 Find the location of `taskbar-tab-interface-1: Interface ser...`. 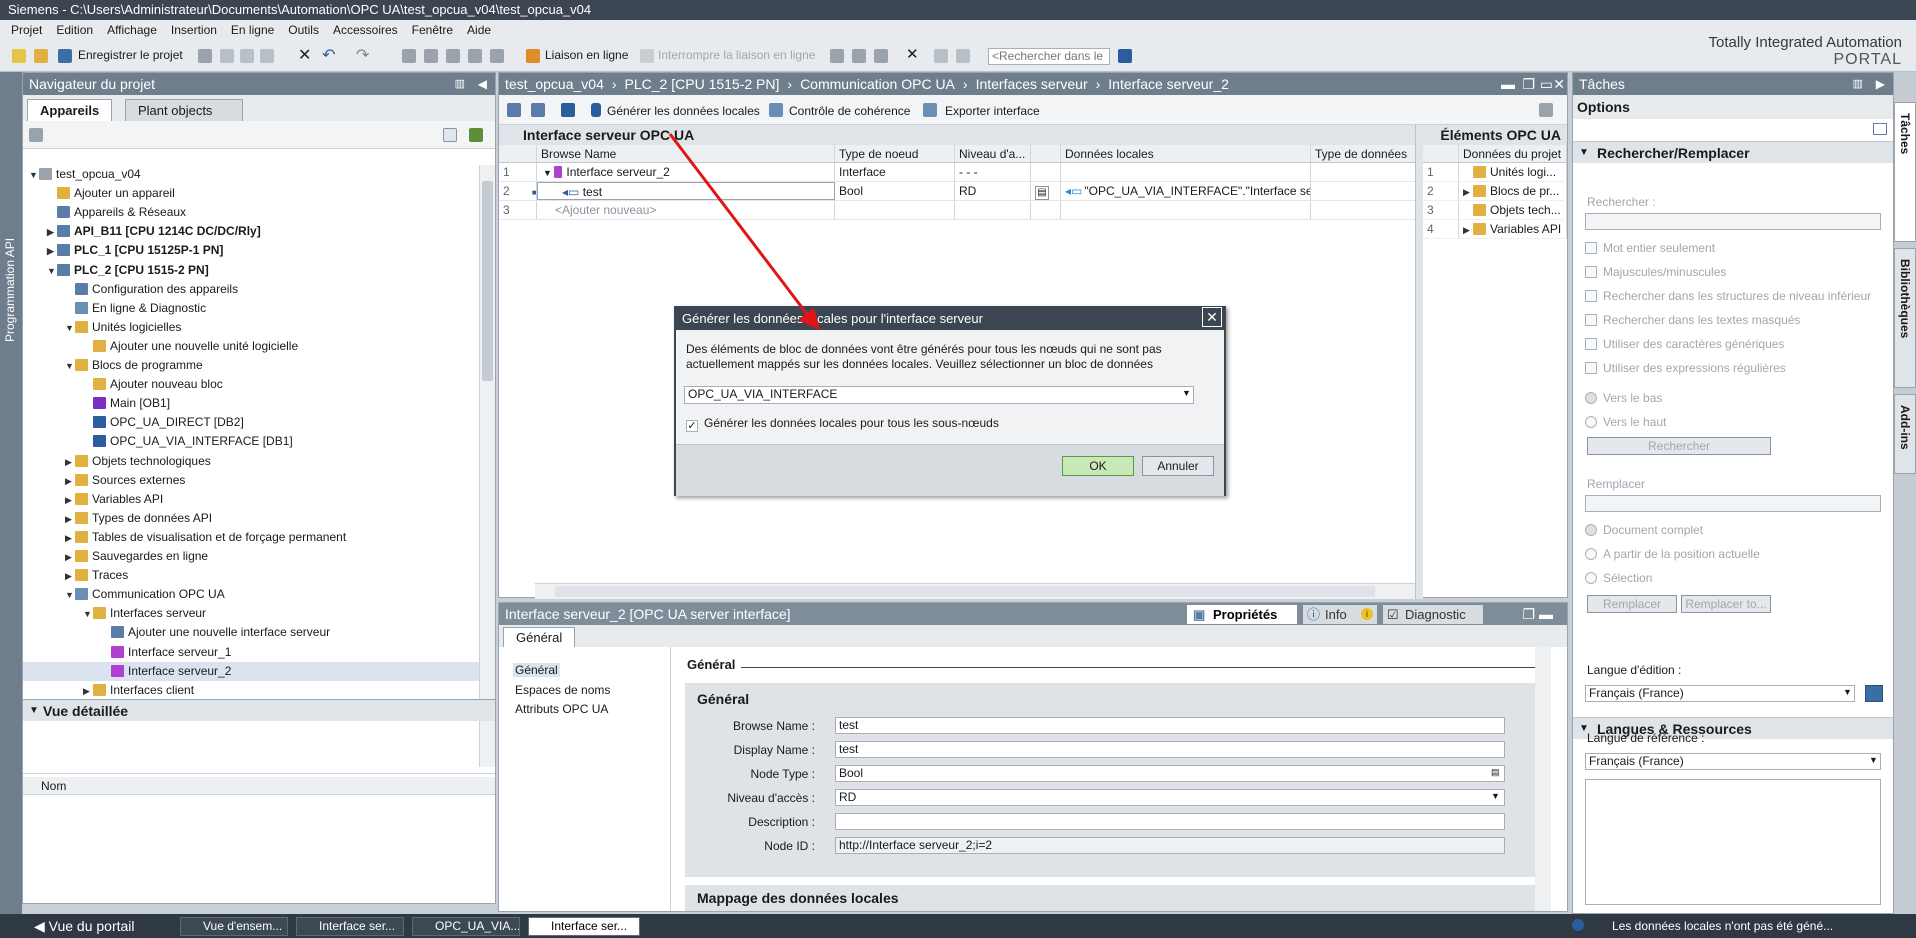

taskbar-tab-interface-1: Interface ser... is located at coordinates (350, 926).